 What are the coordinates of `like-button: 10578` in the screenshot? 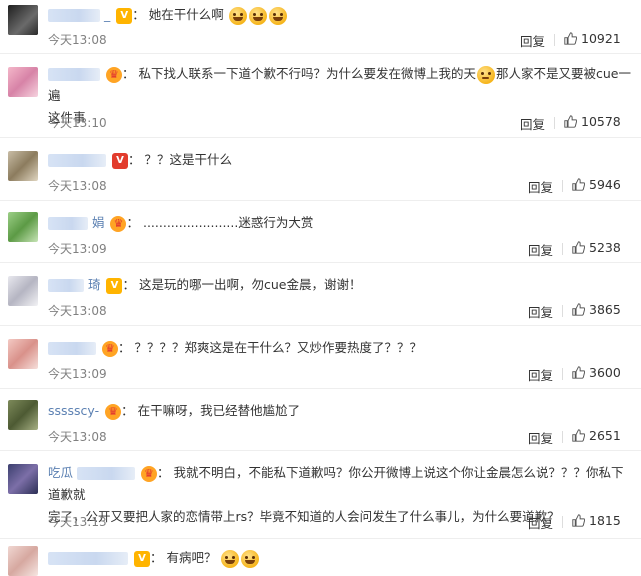 It's located at (592, 121).